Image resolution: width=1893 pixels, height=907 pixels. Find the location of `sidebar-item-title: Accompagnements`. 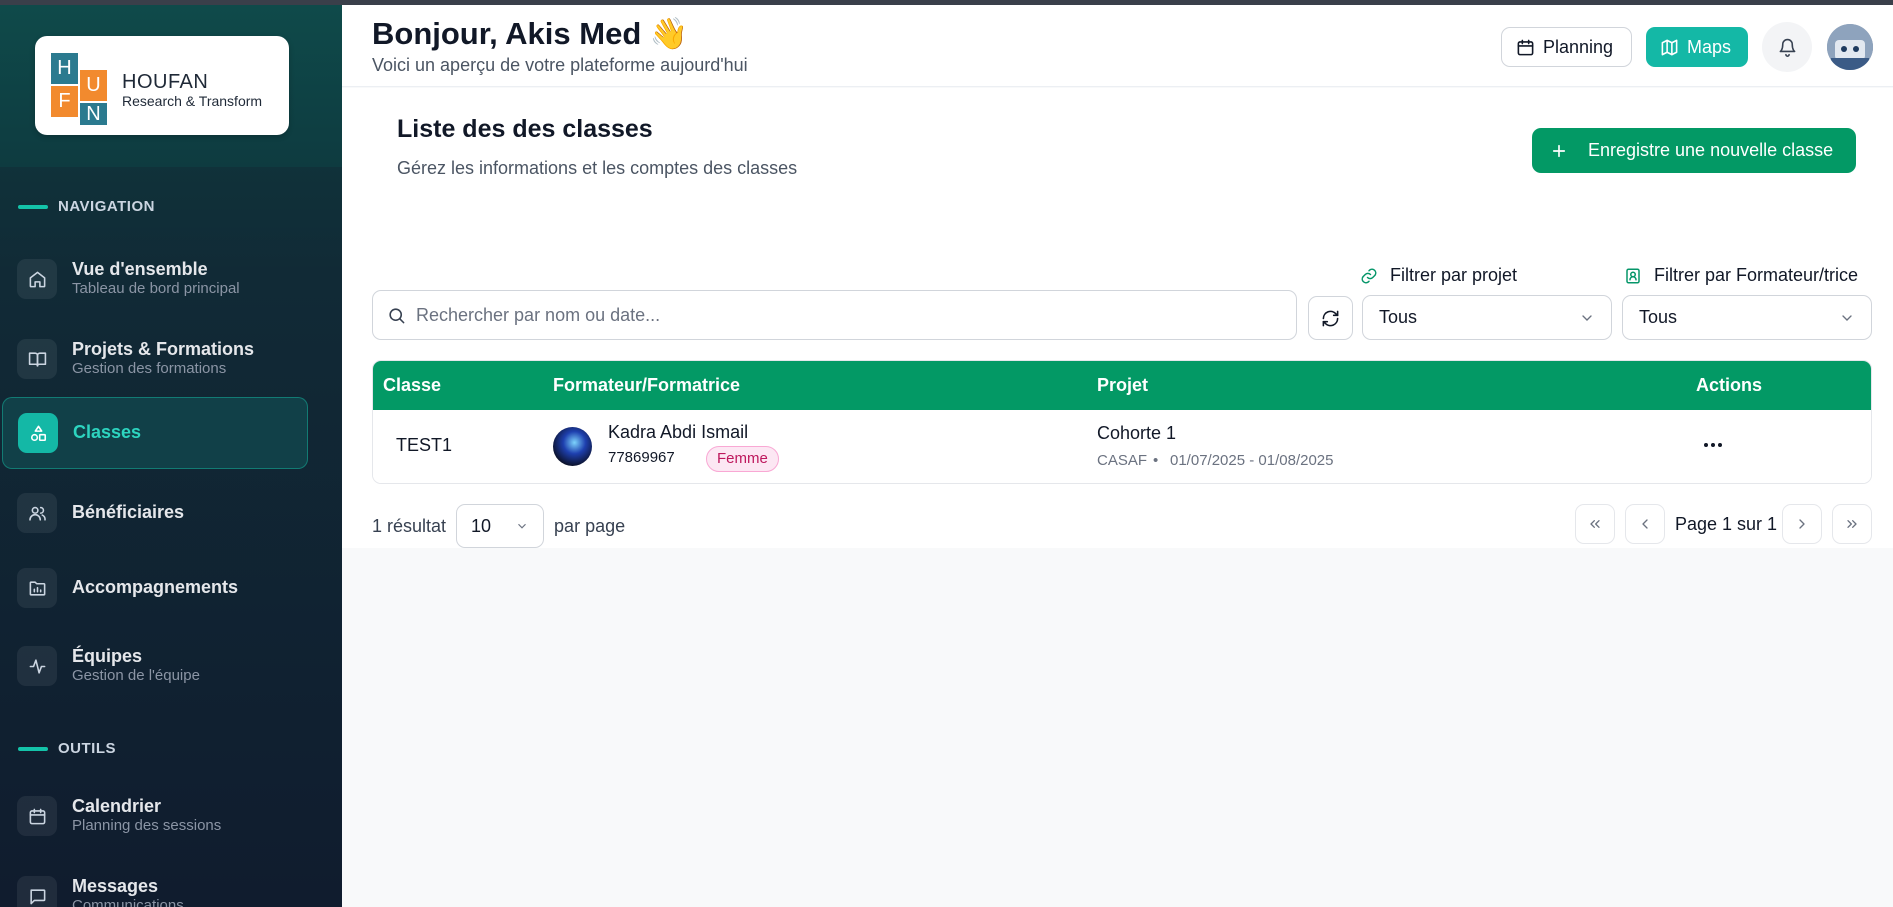

sidebar-item-title: Accompagnements is located at coordinates (155, 587).